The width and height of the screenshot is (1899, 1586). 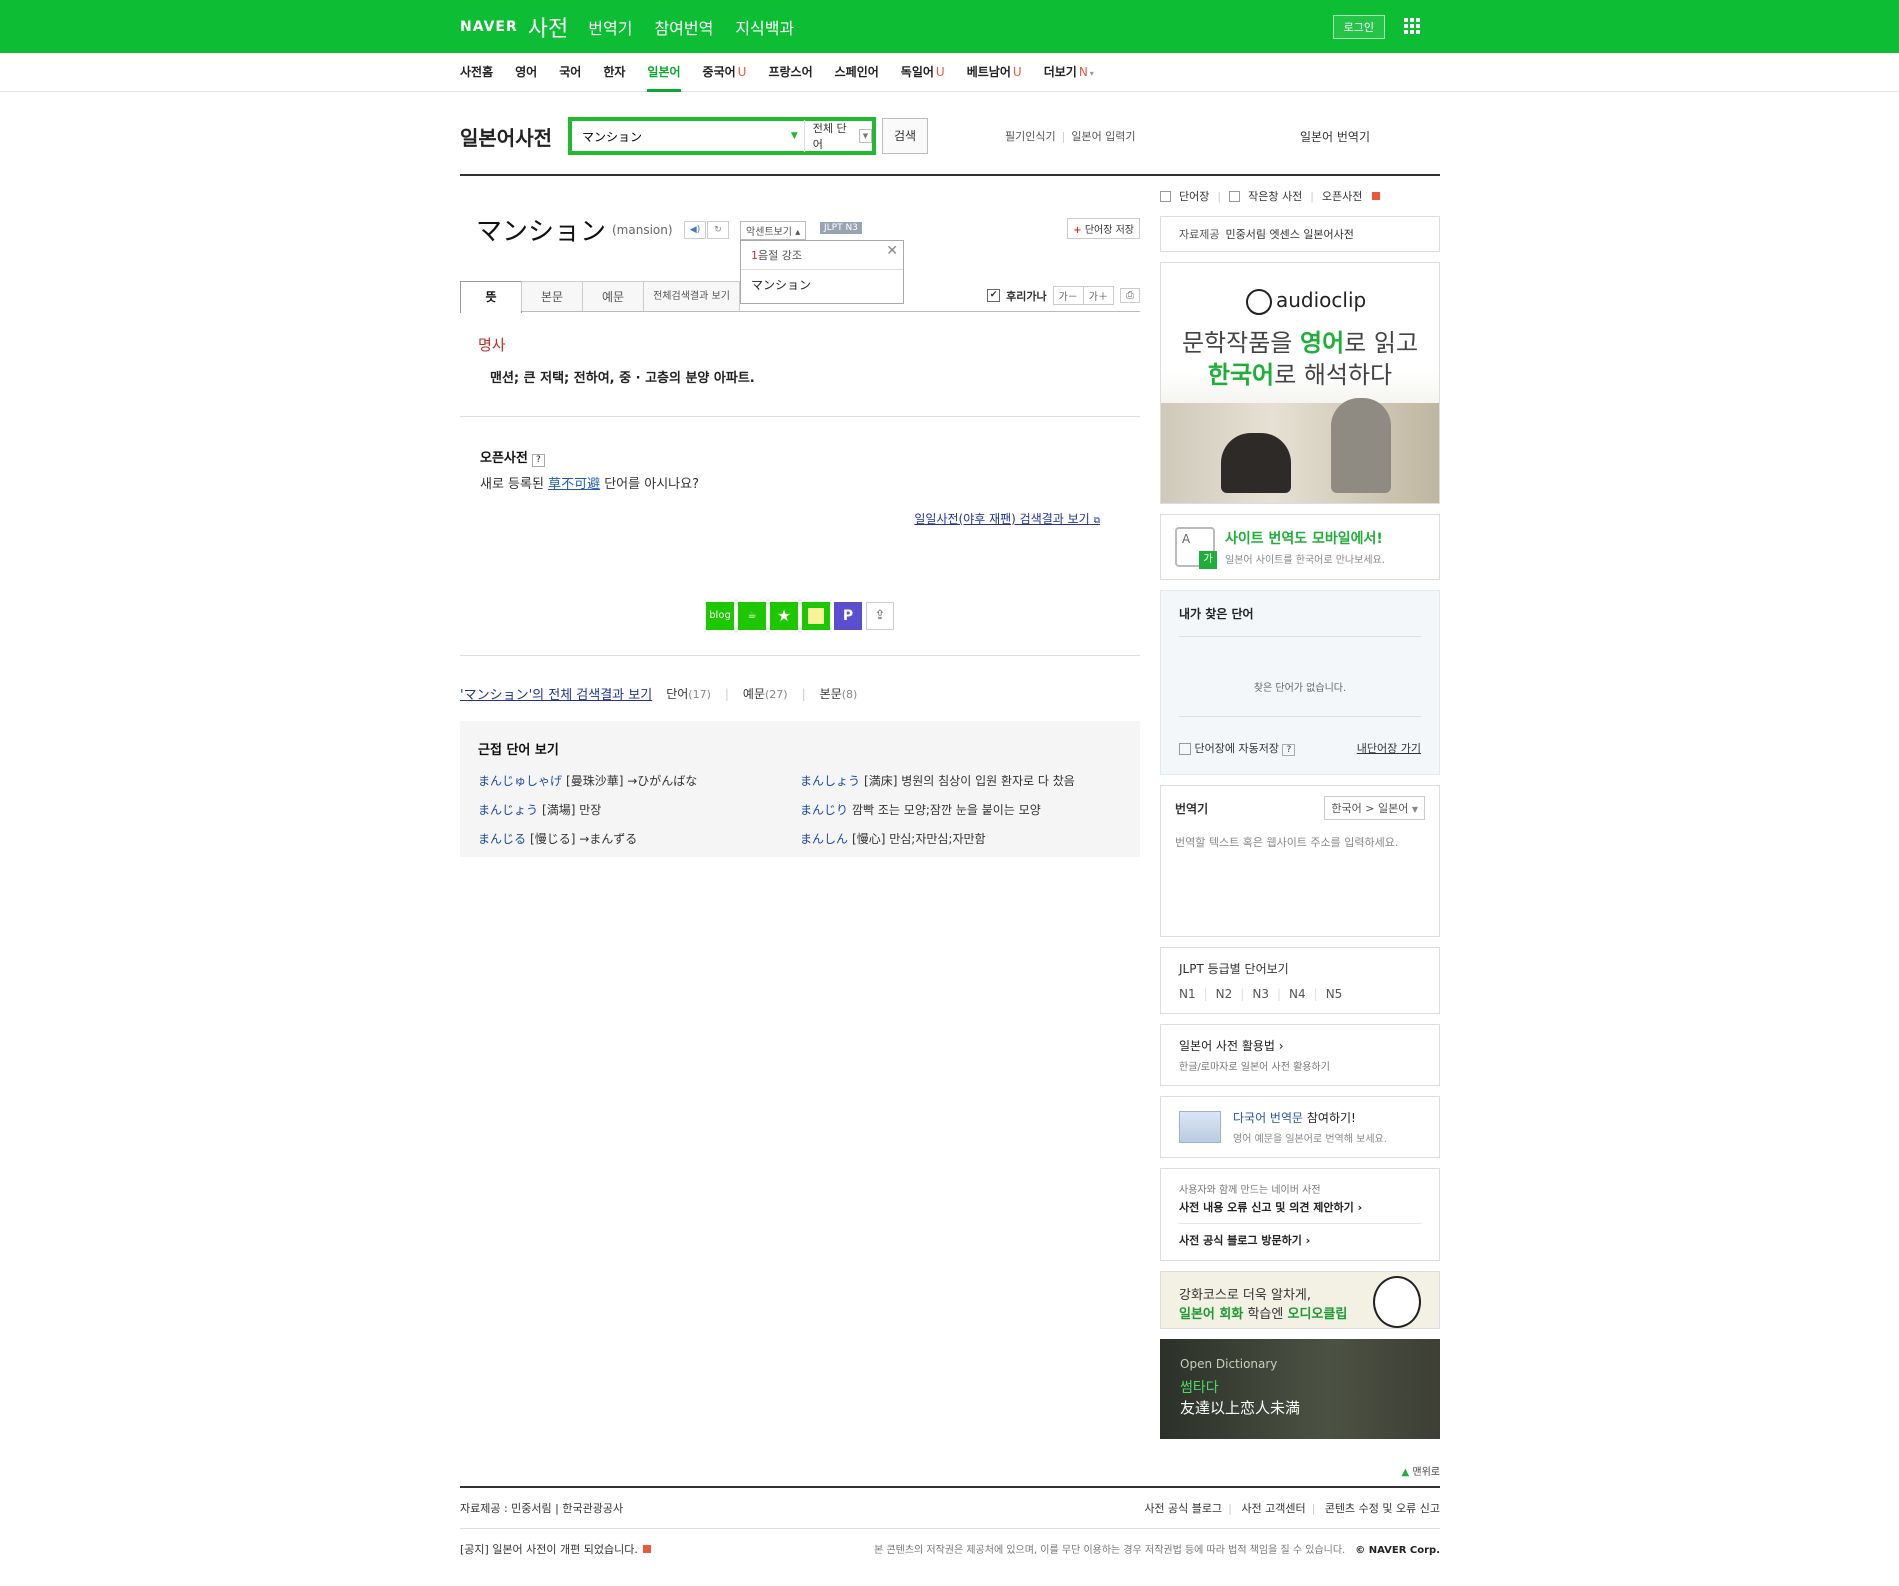 What do you see at coordinates (506, 138) in the screenshot?
I see `page-title: 일본어사전` at bounding box center [506, 138].